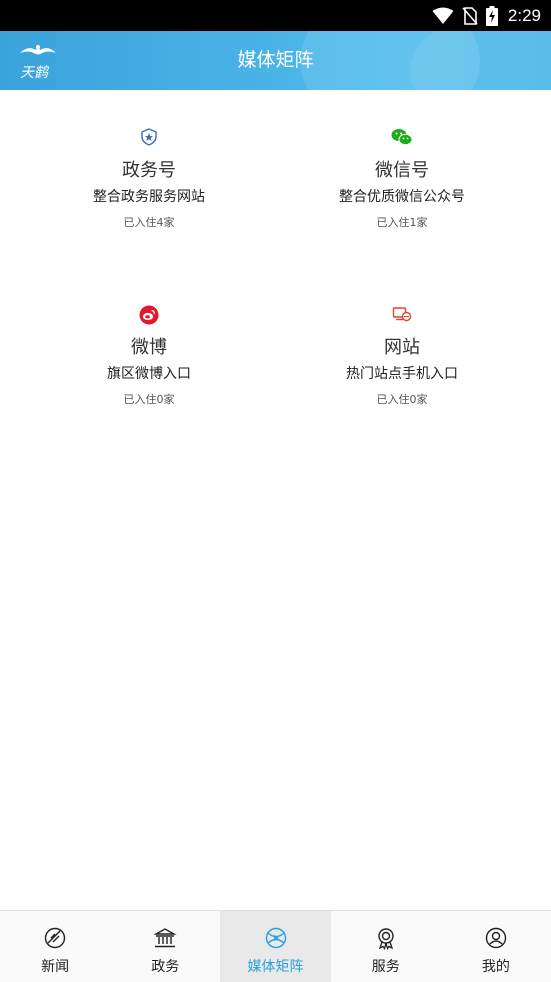 This screenshot has width=551, height=982. I want to click on wechat-icon, so click(402, 137).